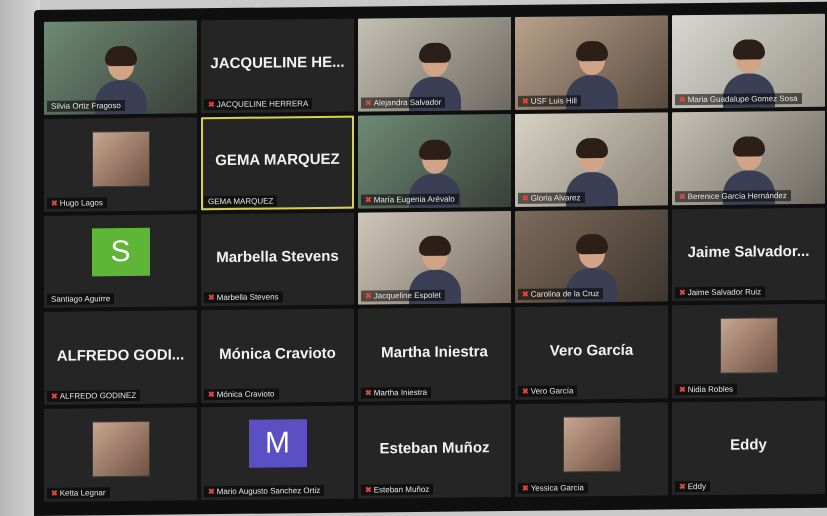 This screenshot has height=516, width=827. I want to click on participant-name: Alejandra Salvador, so click(407, 102).